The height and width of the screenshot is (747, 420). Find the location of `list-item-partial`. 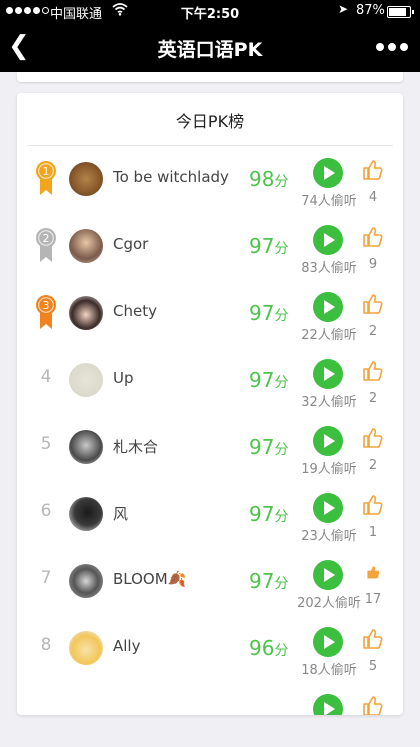

list-item-partial is located at coordinates (210, 704).